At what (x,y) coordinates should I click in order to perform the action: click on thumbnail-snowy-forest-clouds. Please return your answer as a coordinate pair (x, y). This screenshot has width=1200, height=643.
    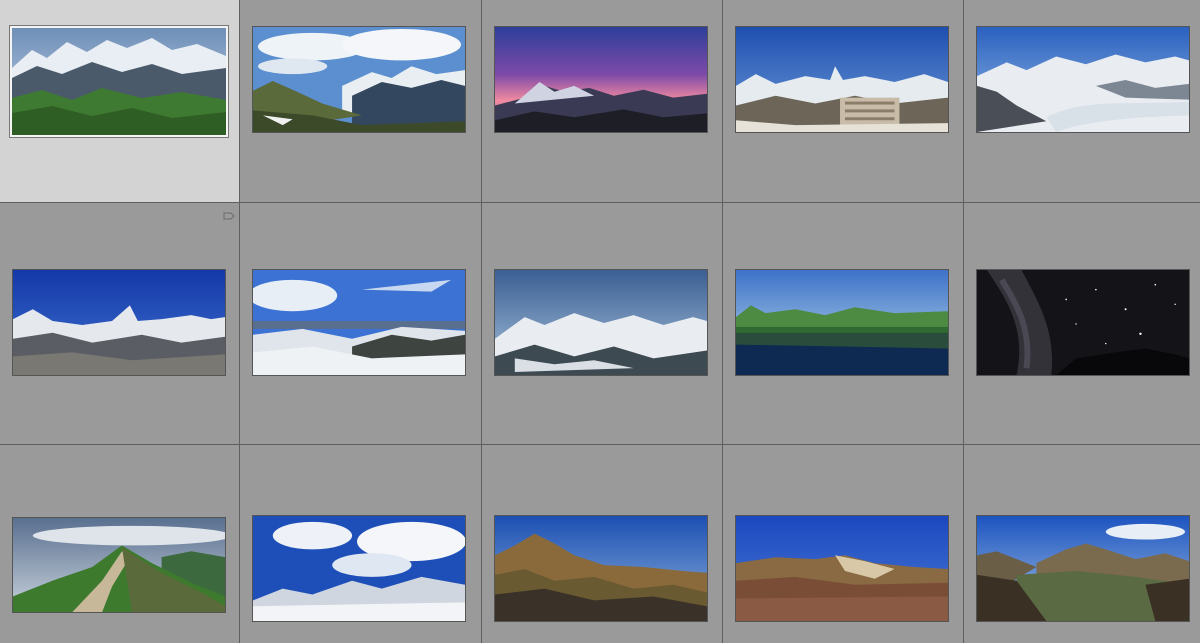
    Looking at the image, I should click on (359, 322).